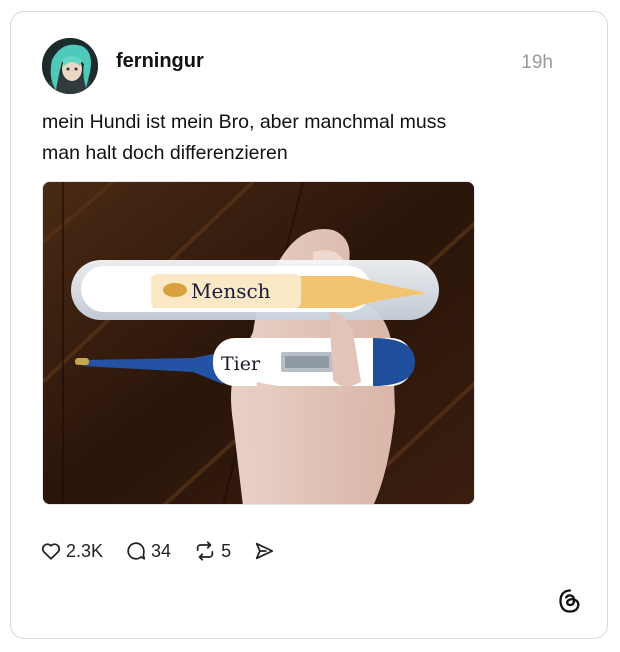 The height and width of the screenshot is (652, 620). I want to click on post-timestamp: 19h, so click(537, 62).